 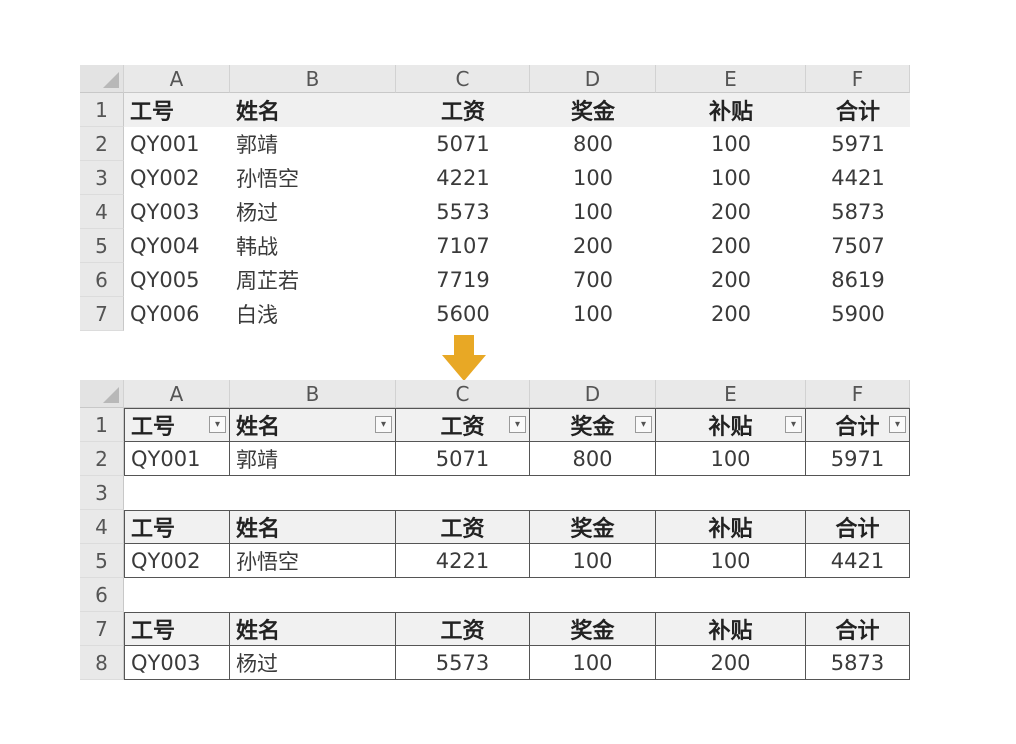 What do you see at coordinates (858, 178) in the screenshot?
I see `cell: 4421` at bounding box center [858, 178].